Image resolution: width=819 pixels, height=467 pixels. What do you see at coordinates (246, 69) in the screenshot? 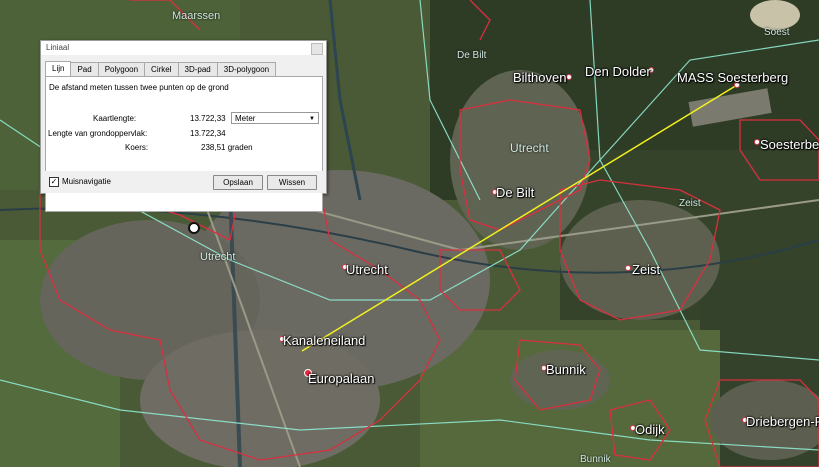
I see `tab-3d-polygon: 3D-polygoon` at bounding box center [246, 69].